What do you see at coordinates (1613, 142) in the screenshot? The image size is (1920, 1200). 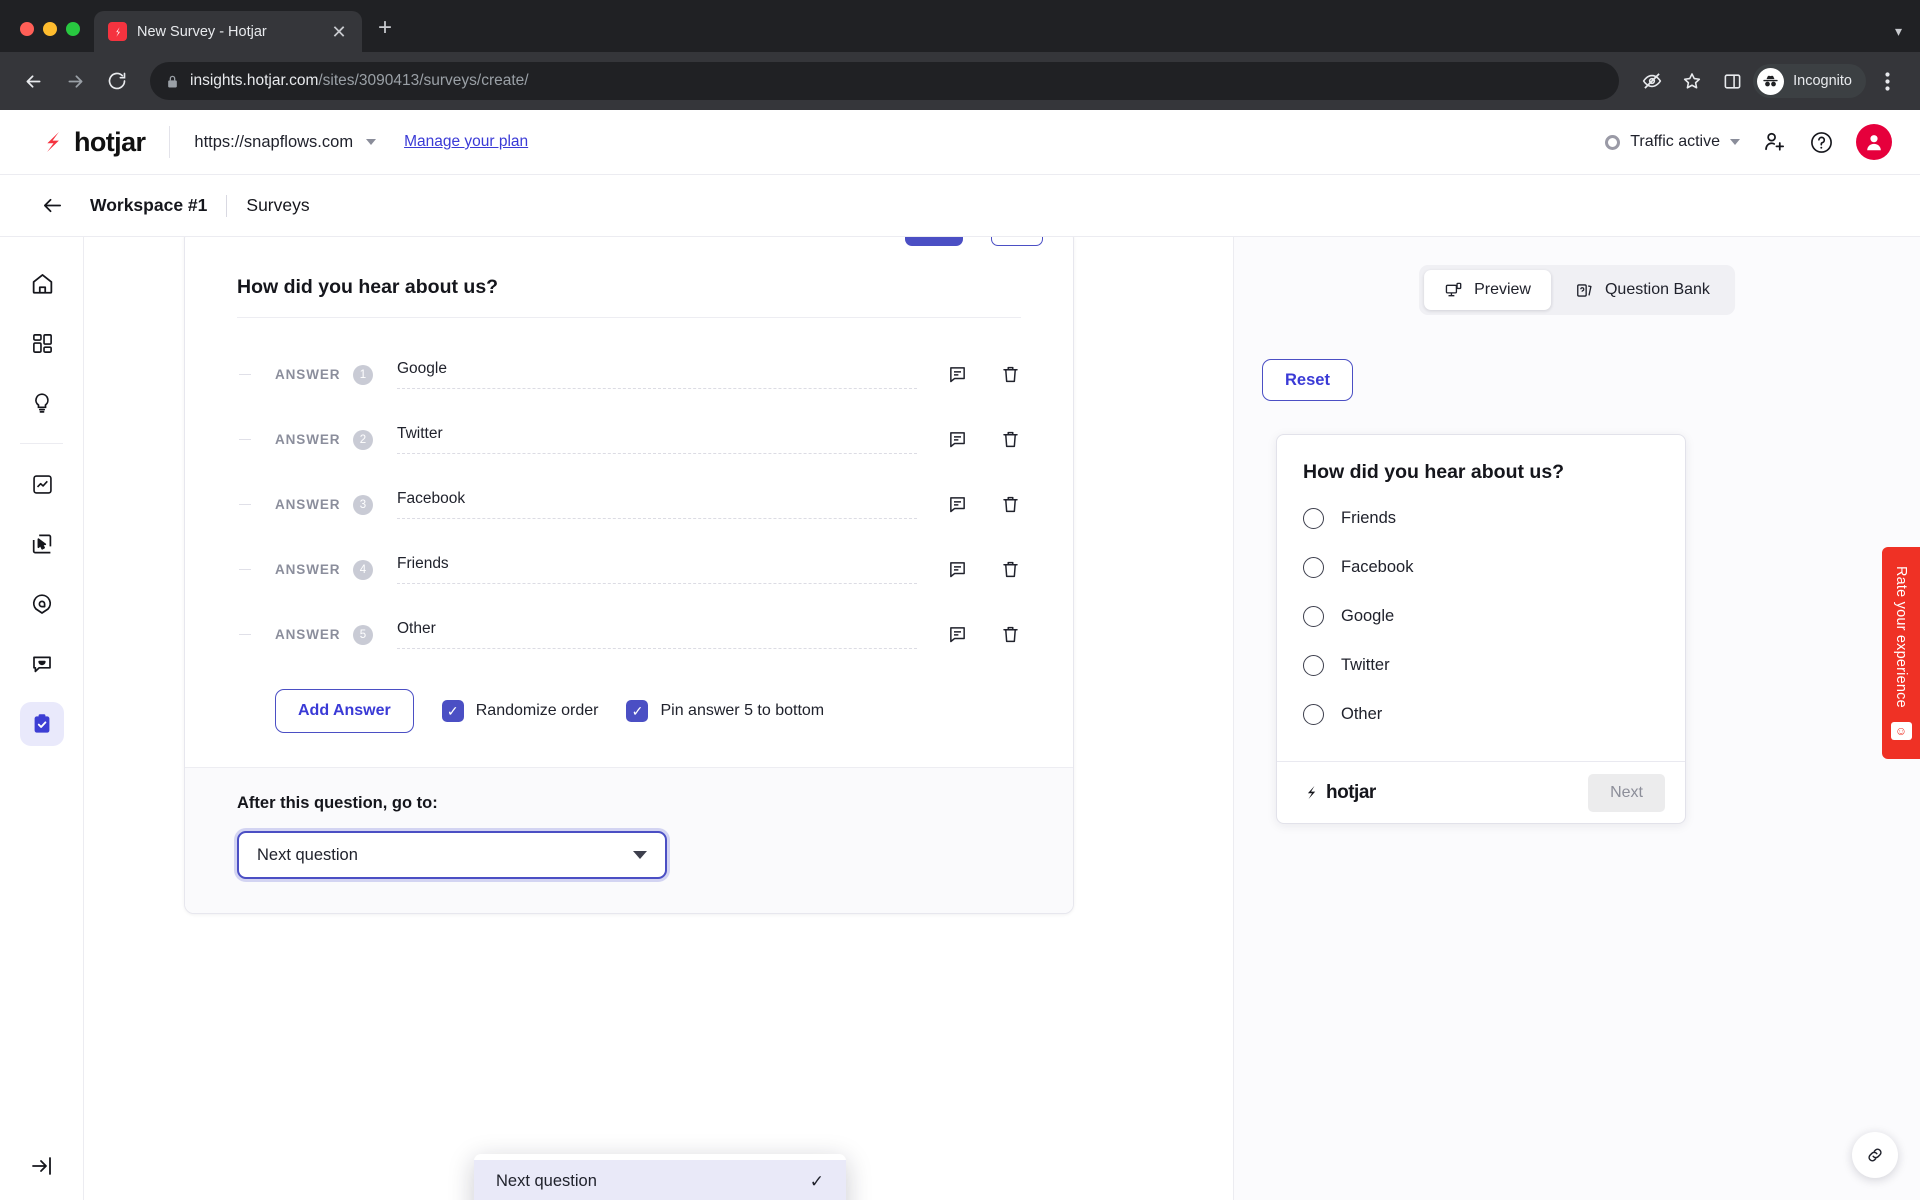 I see `status-ring-icon` at bounding box center [1613, 142].